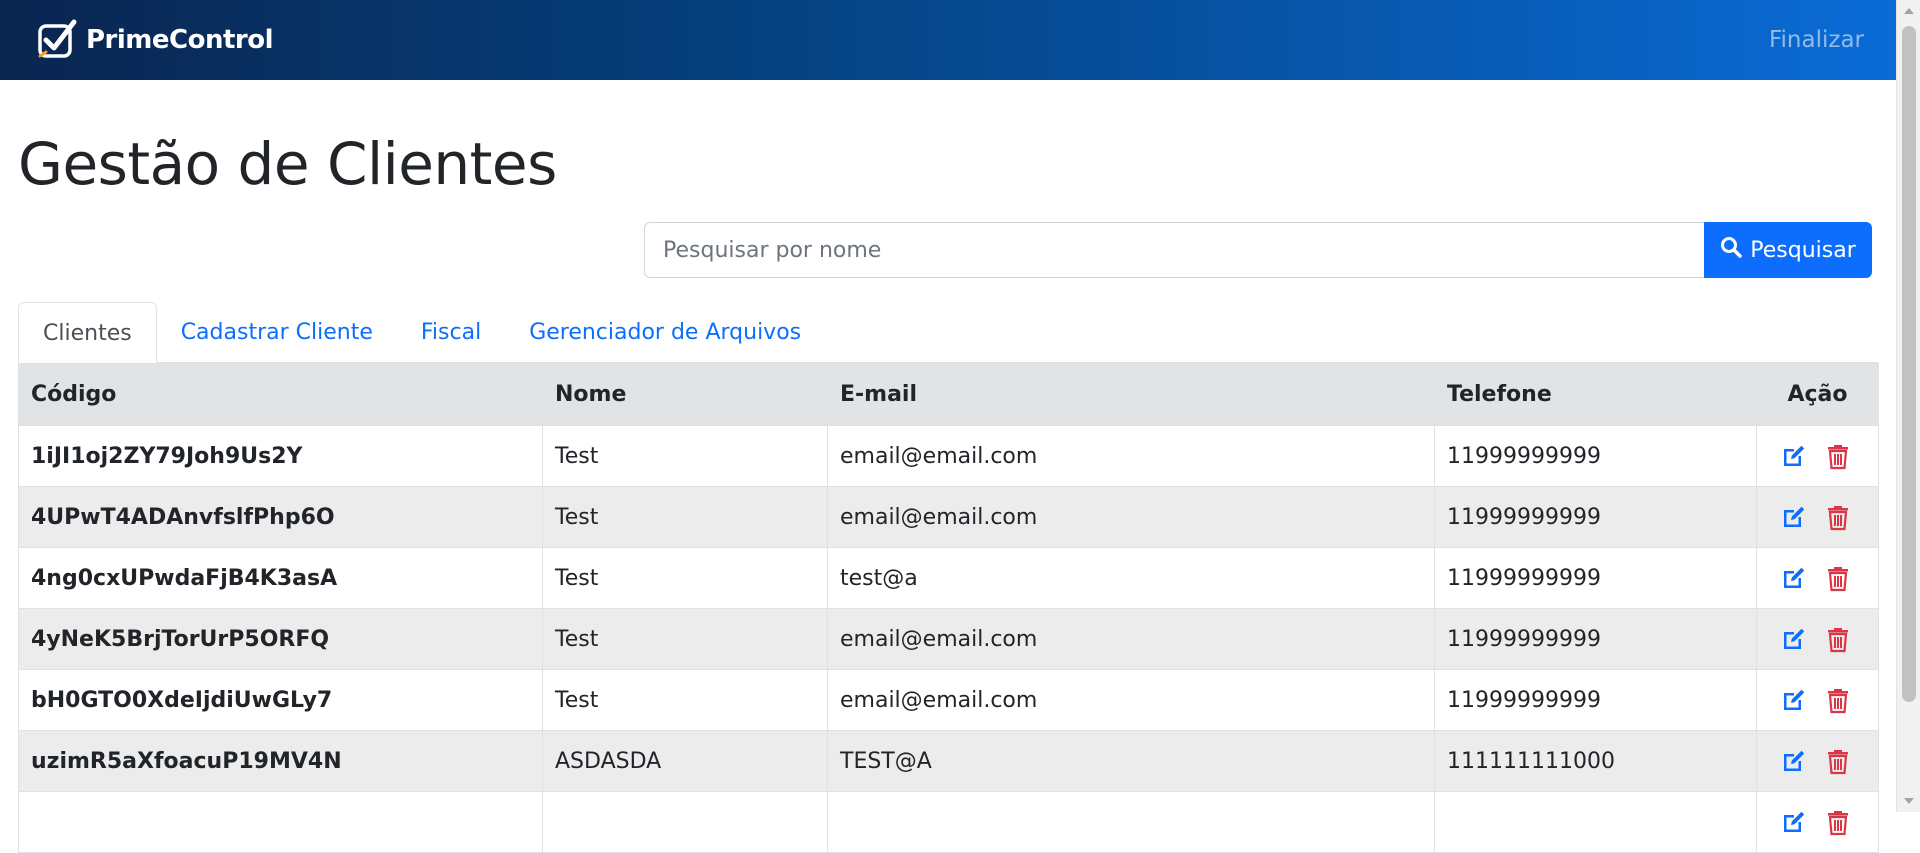 Image resolution: width=1920 pixels, height=853 pixels. Describe the element at coordinates (451, 332) in the screenshot. I see `tab-fiscal: Fiscal` at that location.